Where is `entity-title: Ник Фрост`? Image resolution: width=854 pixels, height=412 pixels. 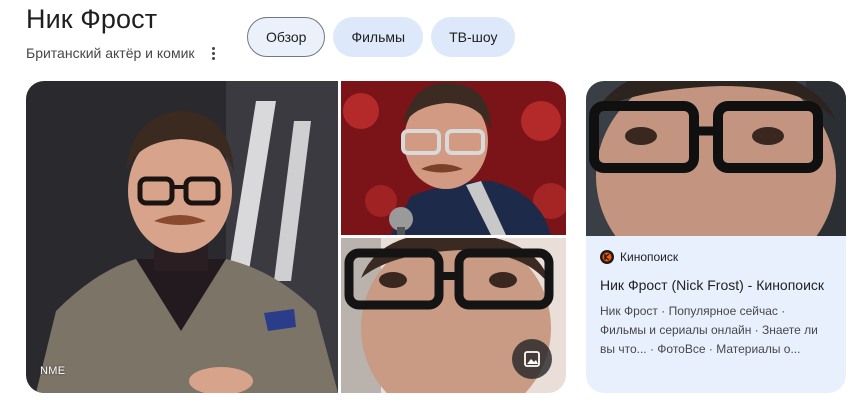 entity-title: Ник Фрост is located at coordinates (92, 19).